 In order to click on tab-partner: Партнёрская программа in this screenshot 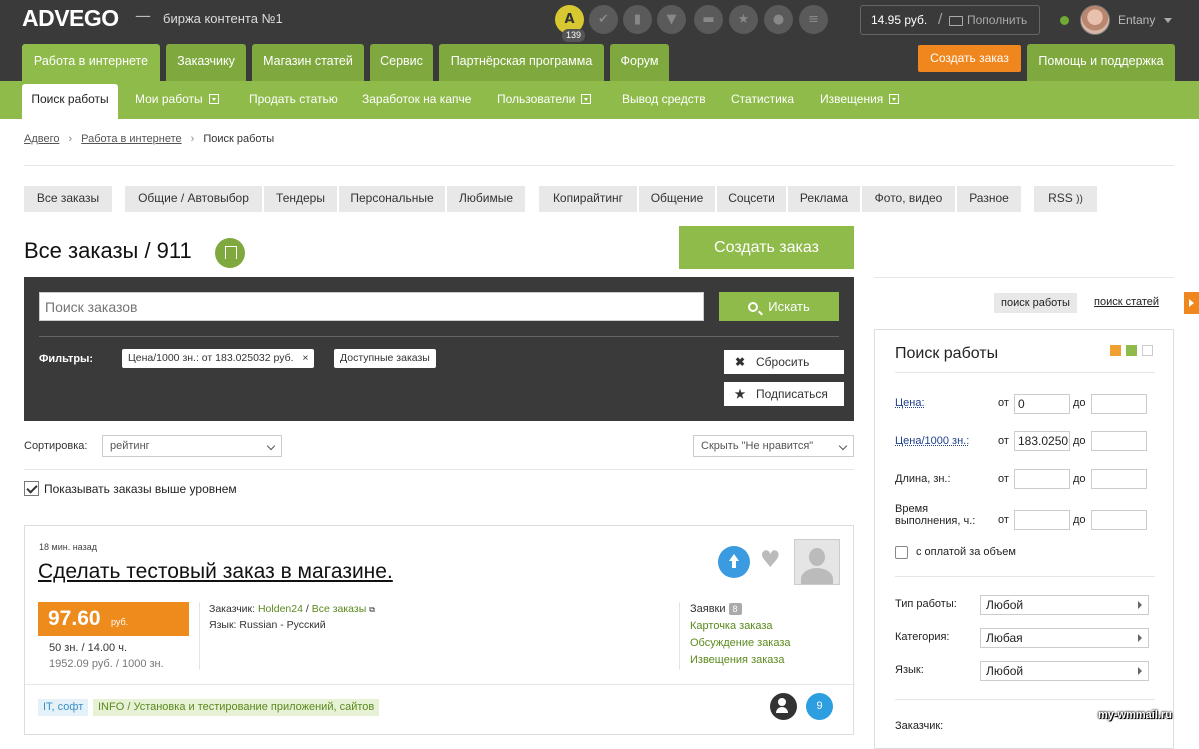, I will do `click(521, 62)`.